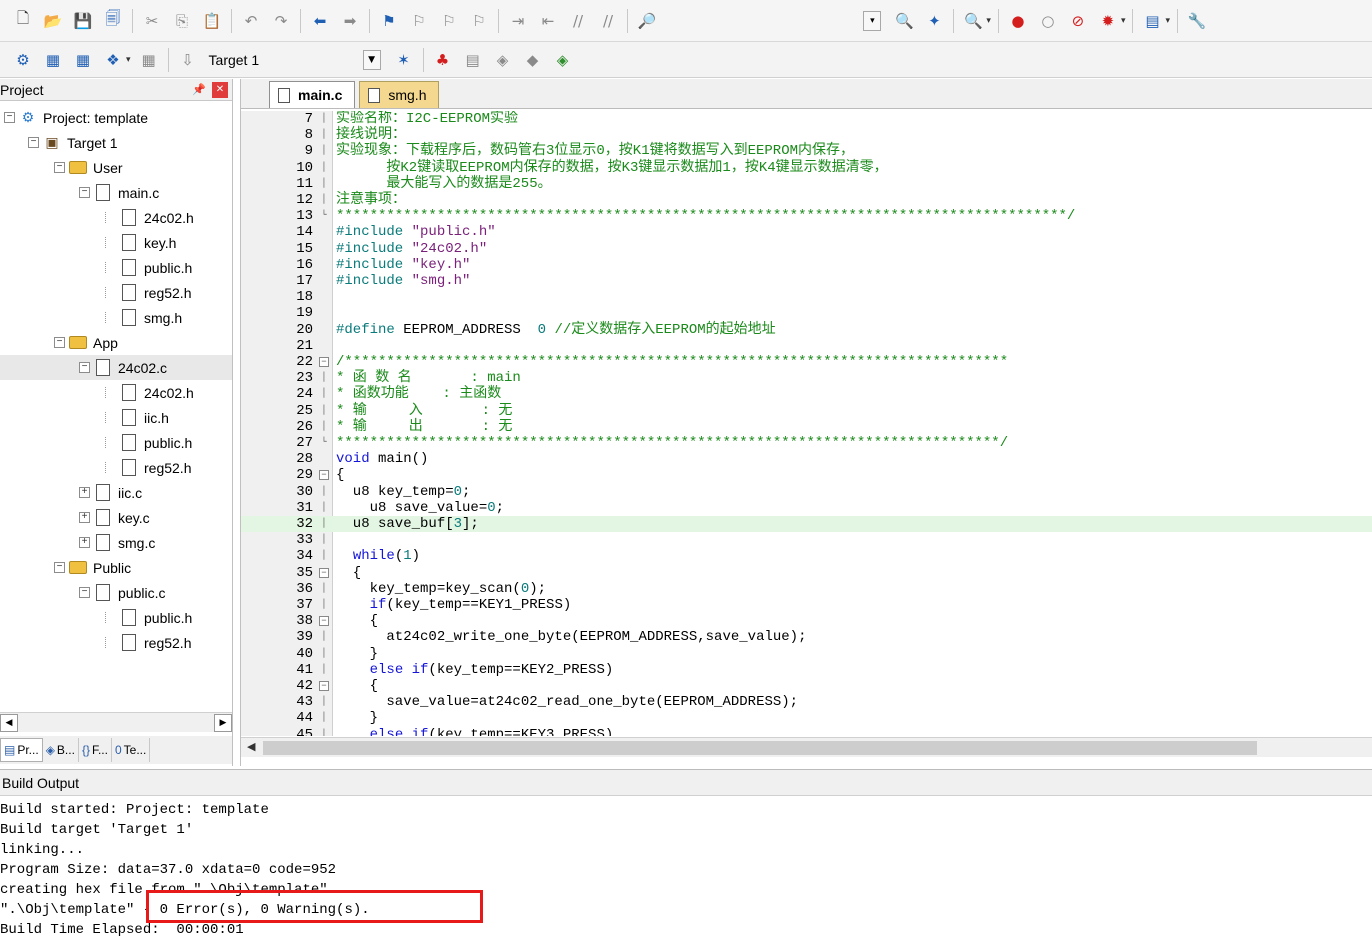 The height and width of the screenshot is (939, 1372). What do you see at coordinates (116, 542) in the screenshot?
I see `tree-item: + smg.c` at bounding box center [116, 542].